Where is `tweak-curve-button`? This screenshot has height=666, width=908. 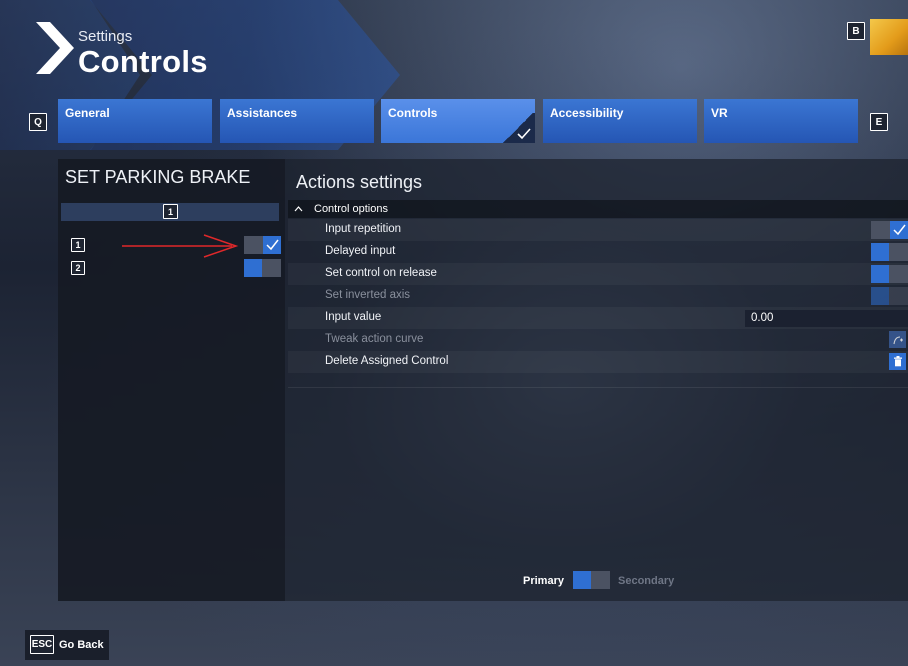
tweak-curve-button is located at coordinates (897, 339).